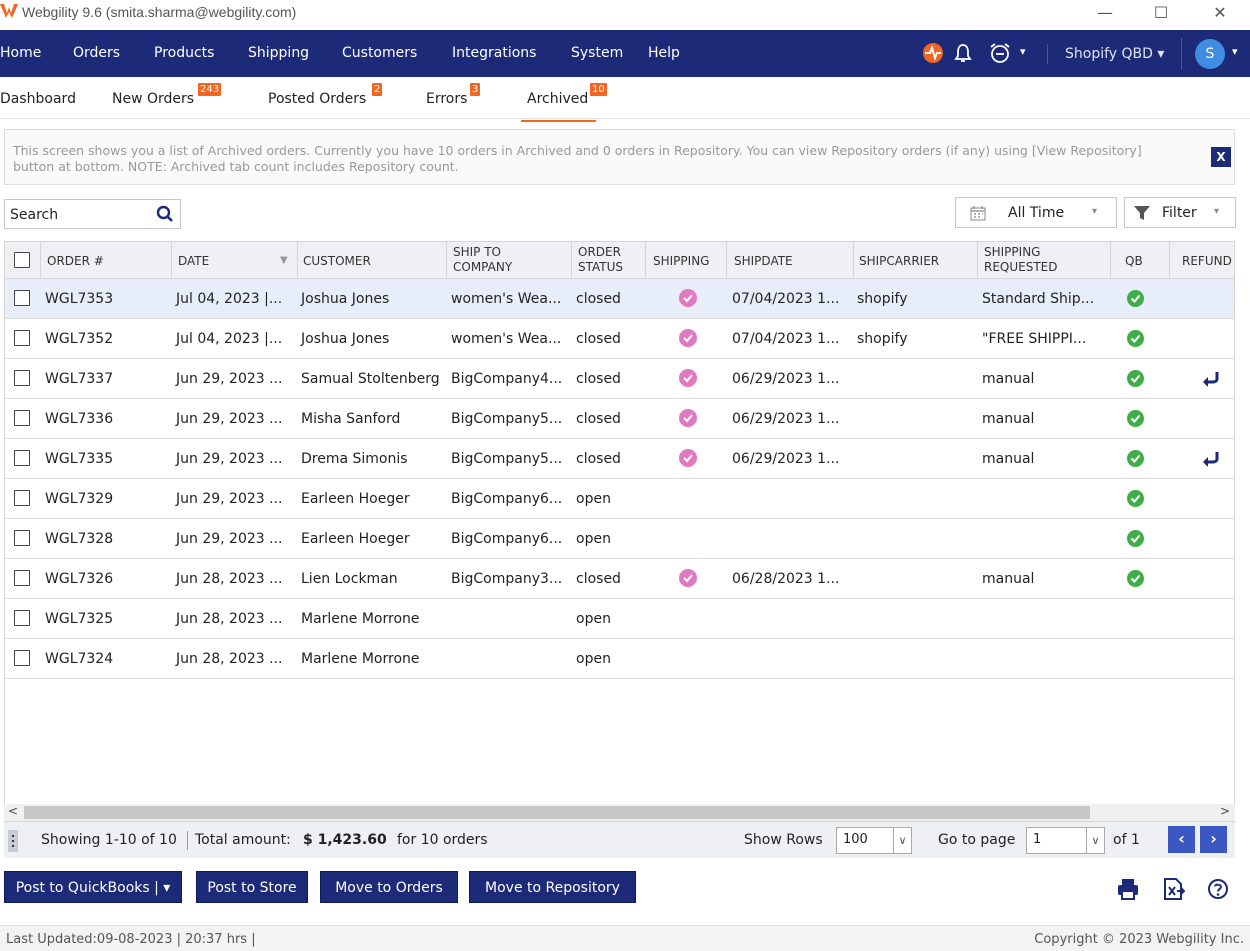  Describe the element at coordinates (477, 252) in the screenshot. I see `col-ship-to: SHIP TO` at that location.